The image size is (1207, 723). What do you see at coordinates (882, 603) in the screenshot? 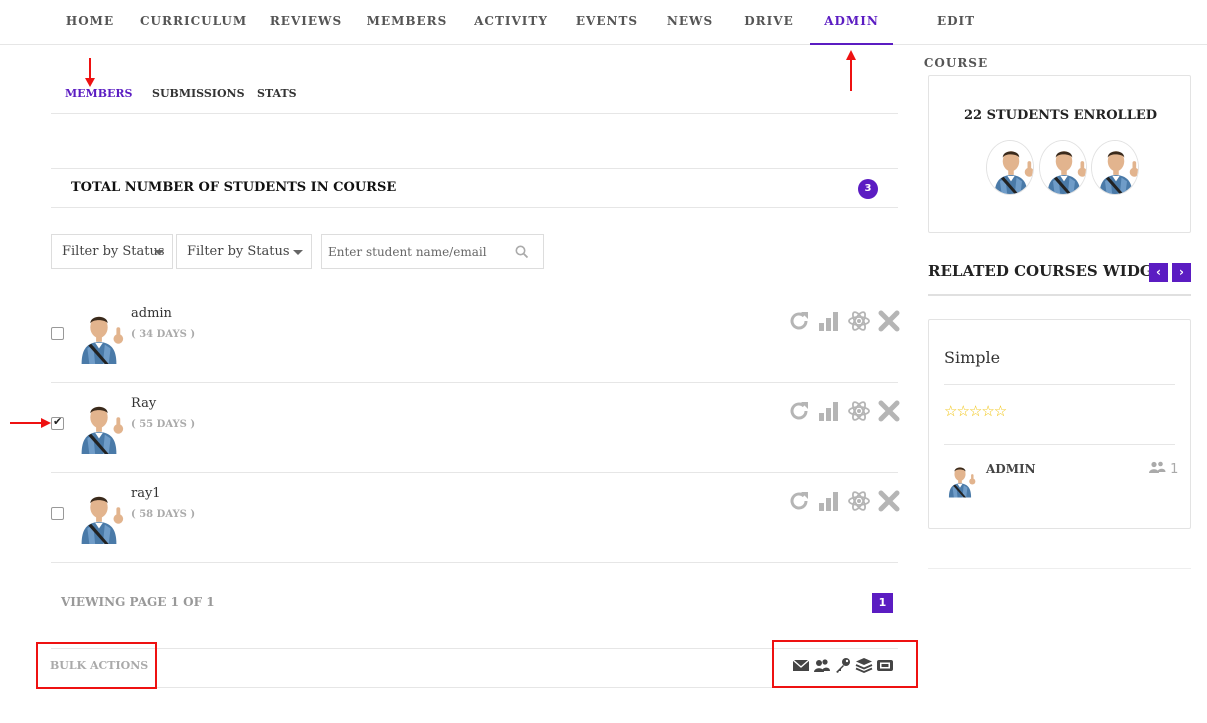
I see `page-button-1: 1` at bounding box center [882, 603].